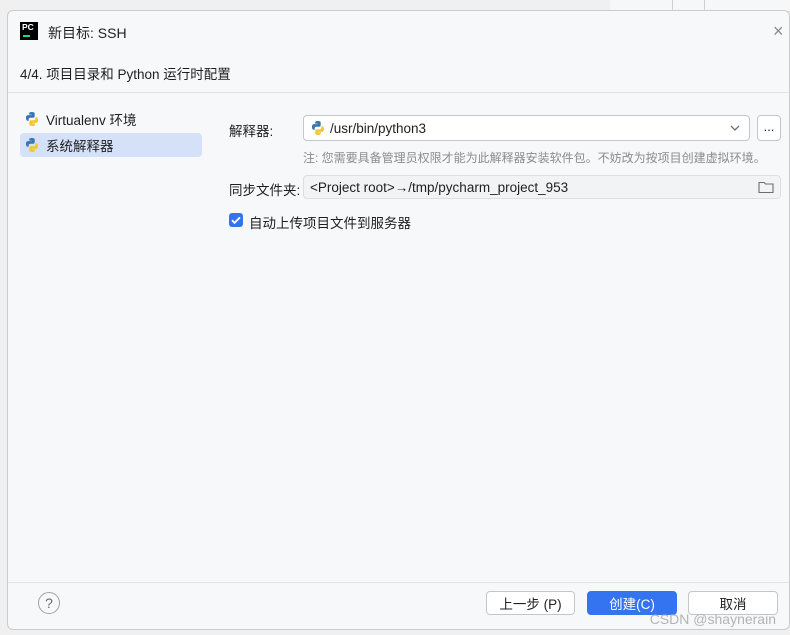 Image resolution: width=790 pixels, height=635 pixels. What do you see at coordinates (530, 603) in the screenshot?
I see `previous-button: 上一步 (P)` at bounding box center [530, 603].